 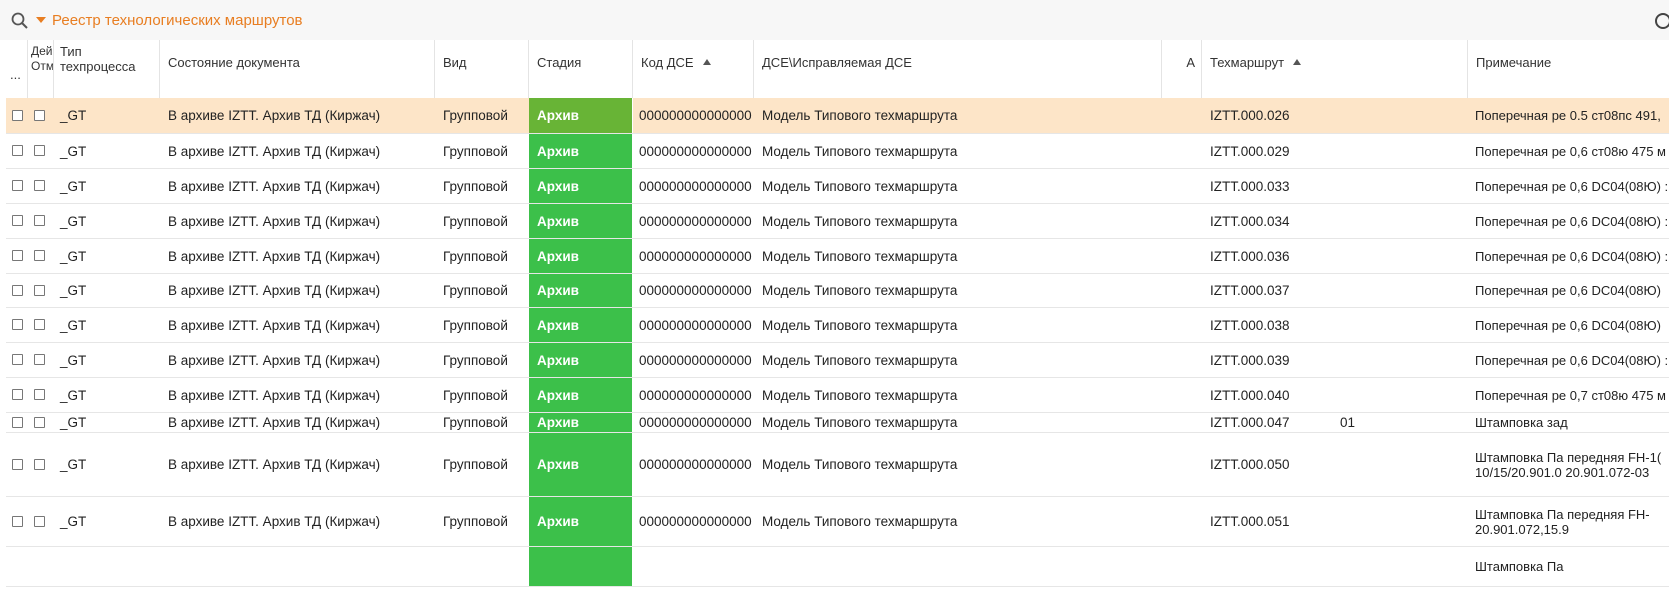 What do you see at coordinates (1182, 62) in the screenshot?
I see `column-header-a: А` at bounding box center [1182, 62].